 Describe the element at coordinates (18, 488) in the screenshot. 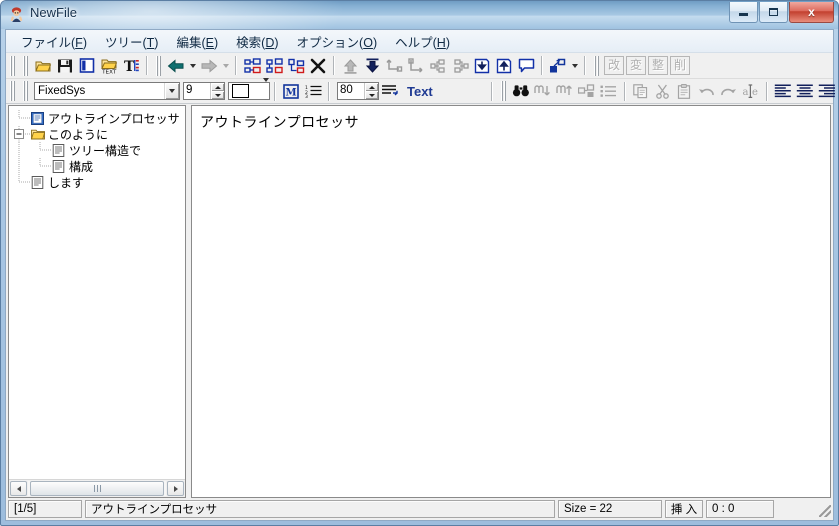

I see `scroll-left-icon` at that location.